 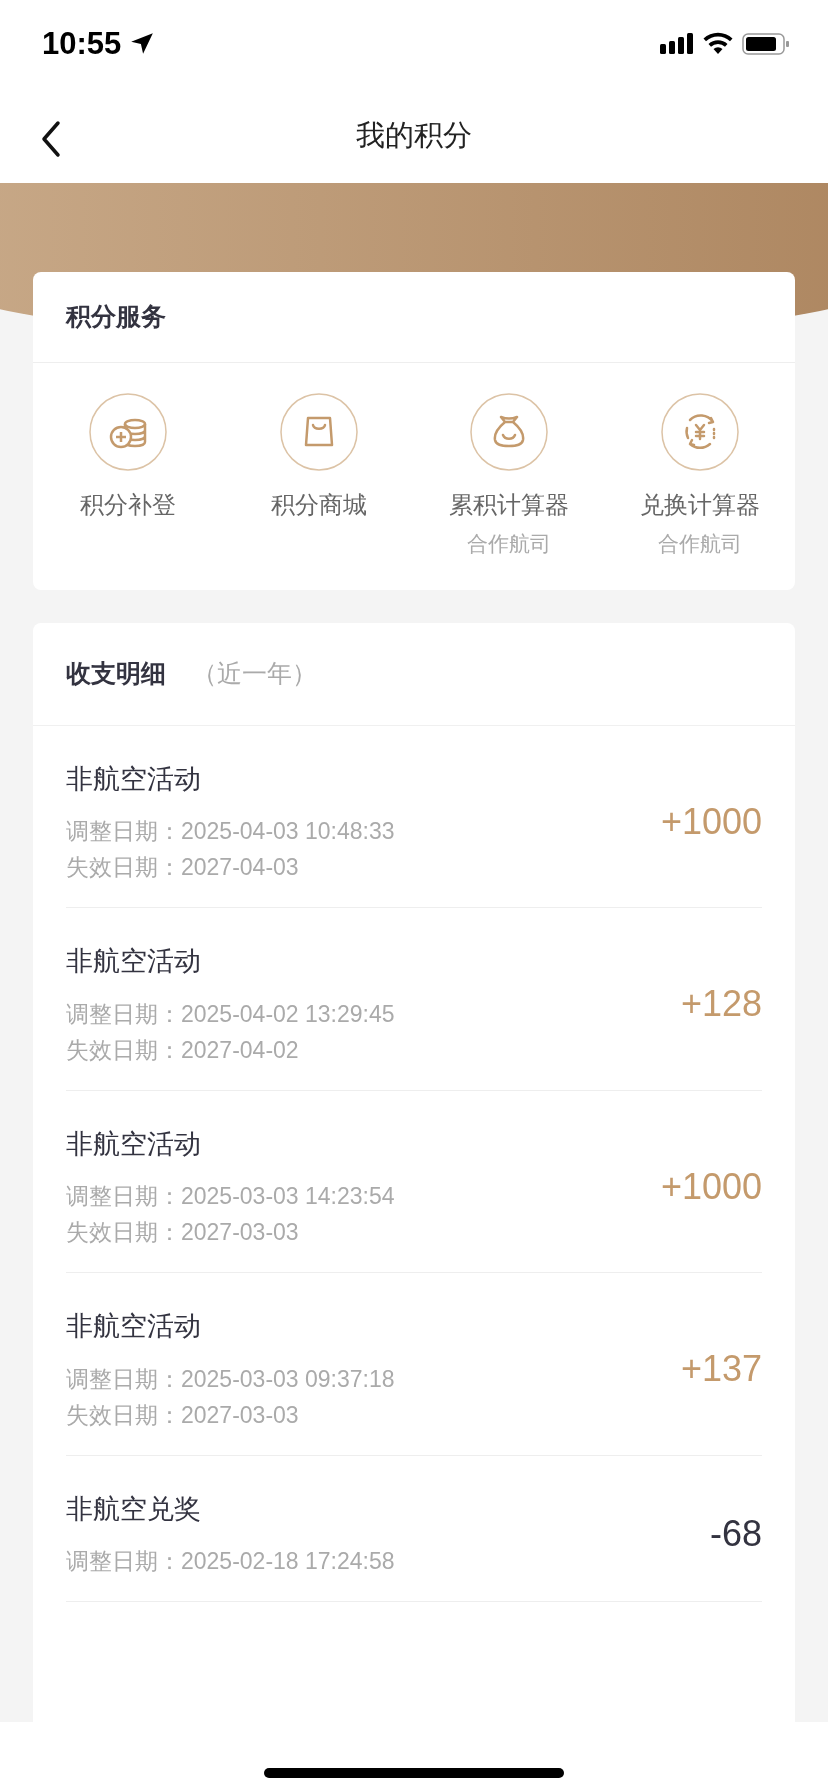 I want to click on date-line: 调整日期：2025-02-18 17:24:58, so click(x=230, y=1561).